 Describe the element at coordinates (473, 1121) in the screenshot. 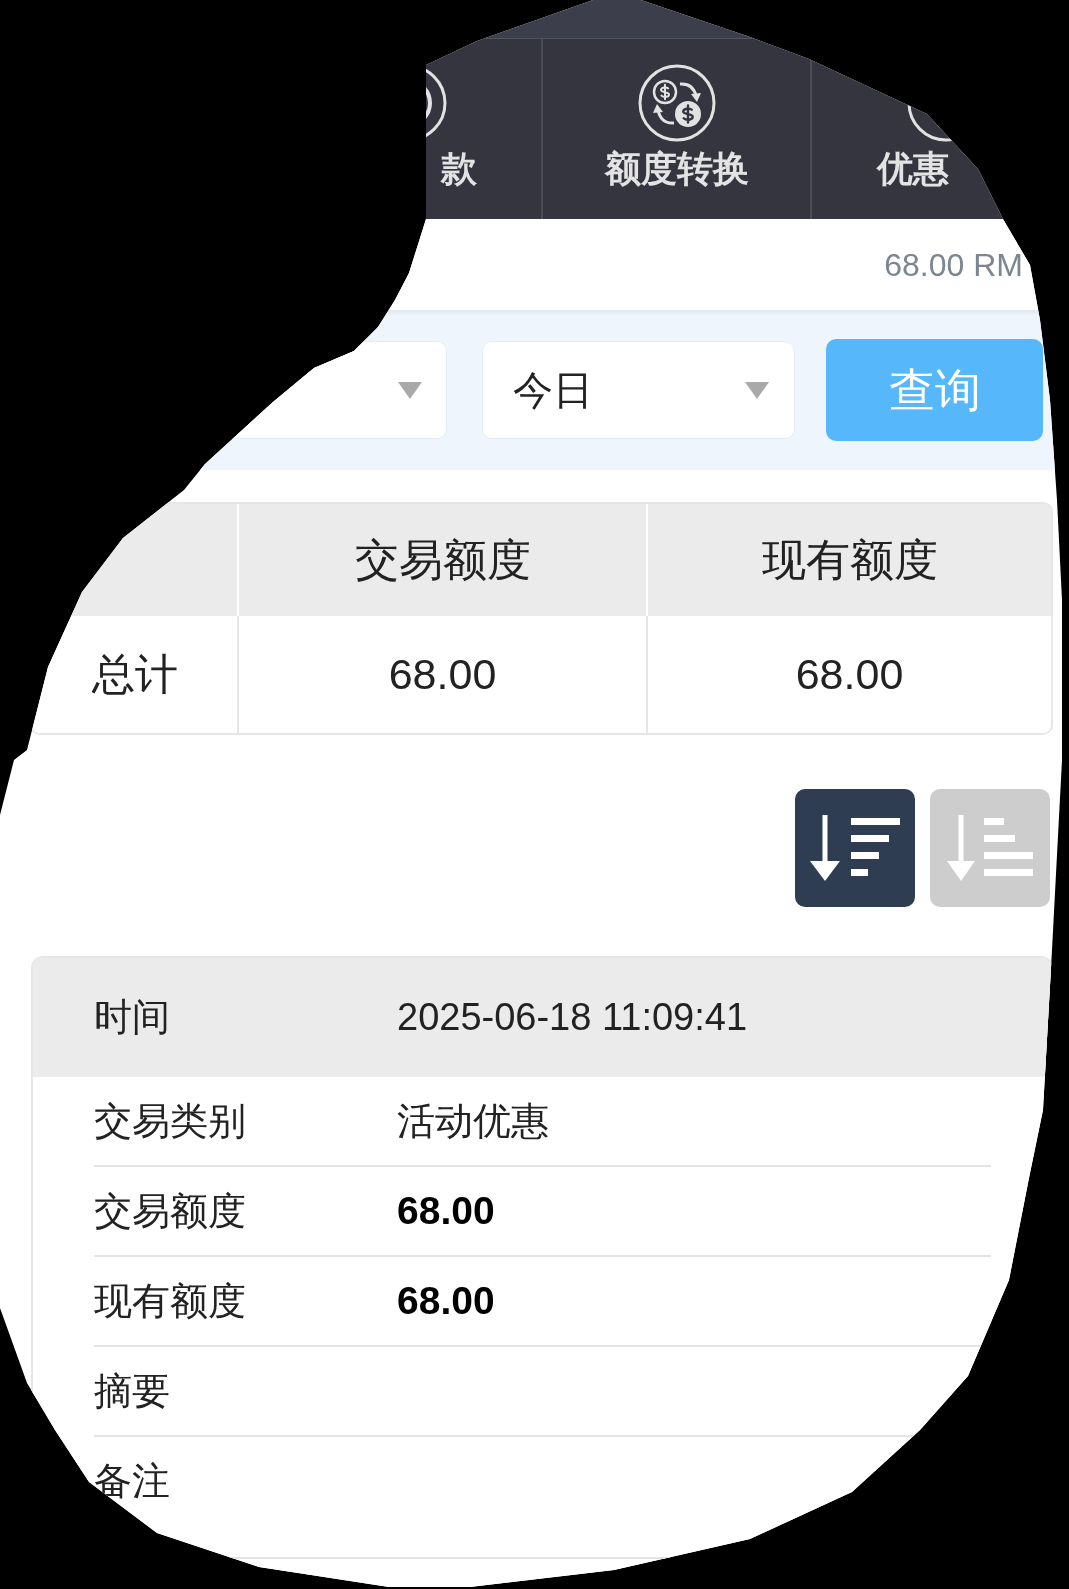

I see `detail-value: 活动优惠` at that location.